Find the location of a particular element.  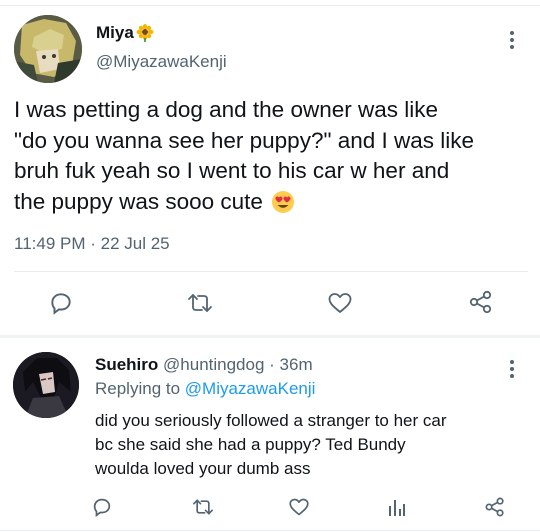

divider is located at coordinates (271, 271).